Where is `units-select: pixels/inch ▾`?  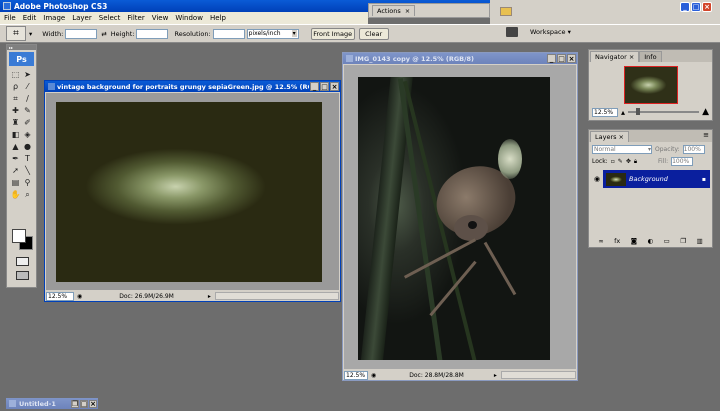
units-select: pixels/inch ▾ is located at coordinates (272, 33).